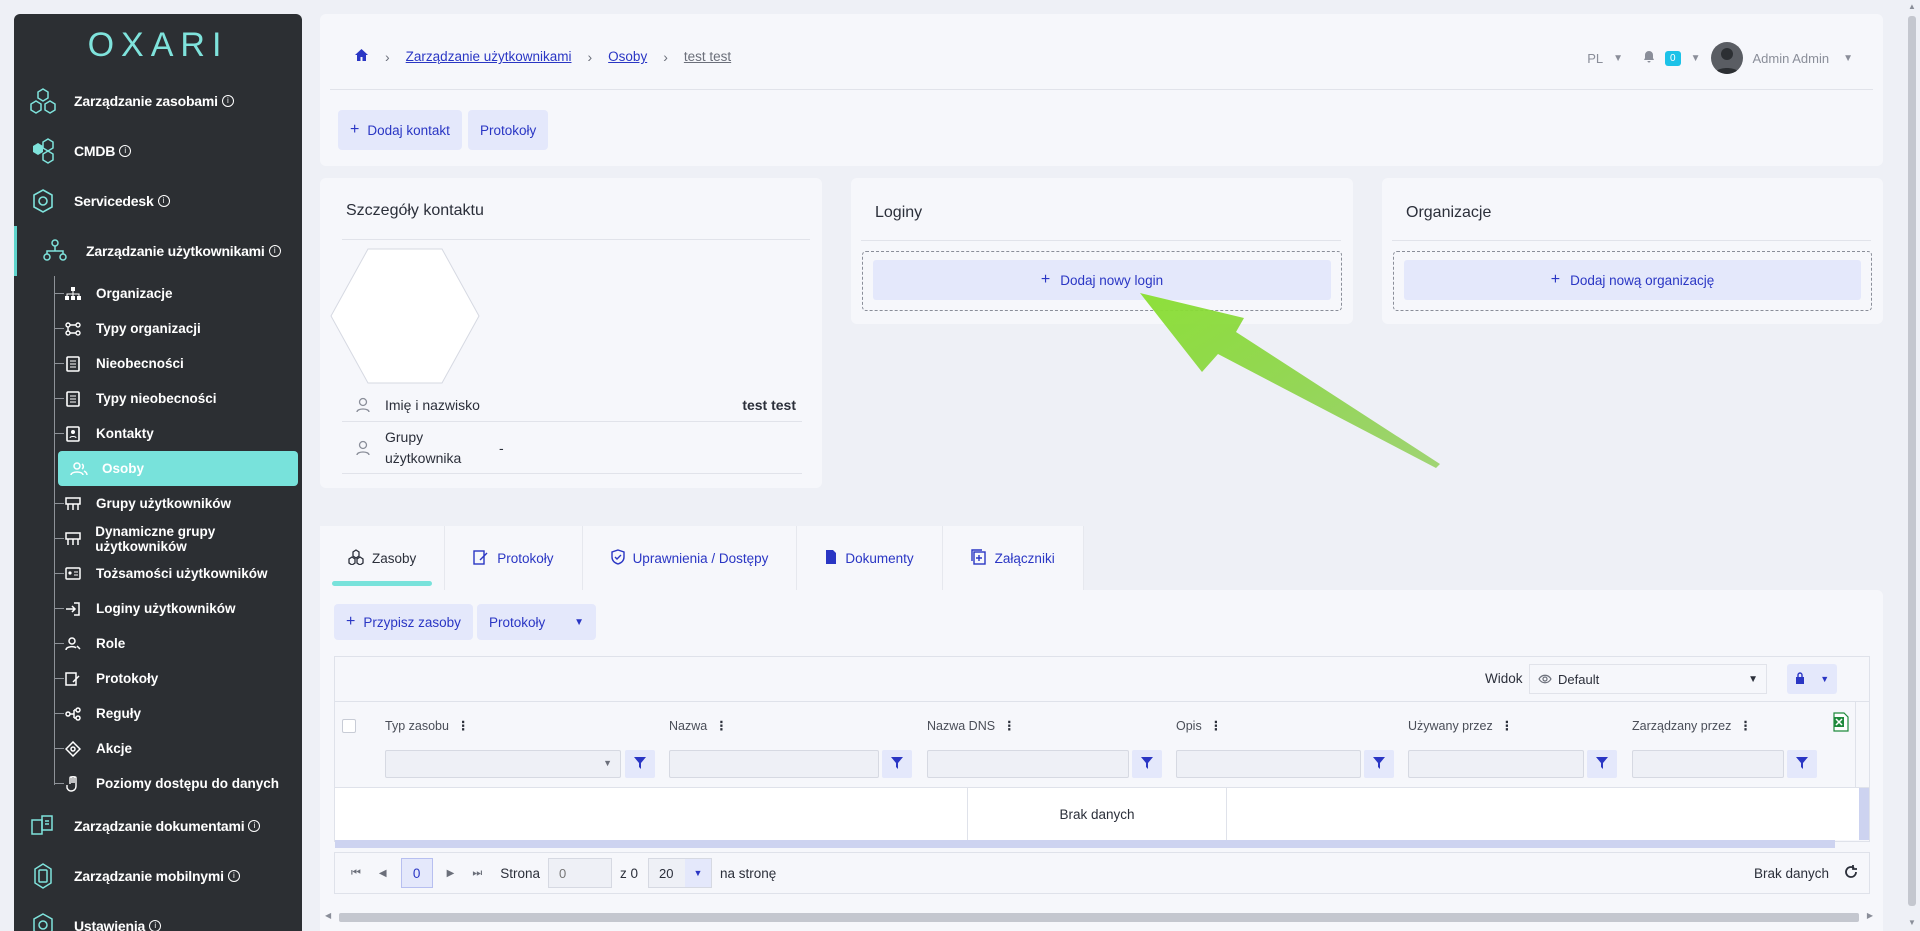 This screenshot has width=1920, height=931. Describe the element at coordinates (698, 725) in the screenshot. I see `column-header-nazwa: Nazwa ⋮` at that location.